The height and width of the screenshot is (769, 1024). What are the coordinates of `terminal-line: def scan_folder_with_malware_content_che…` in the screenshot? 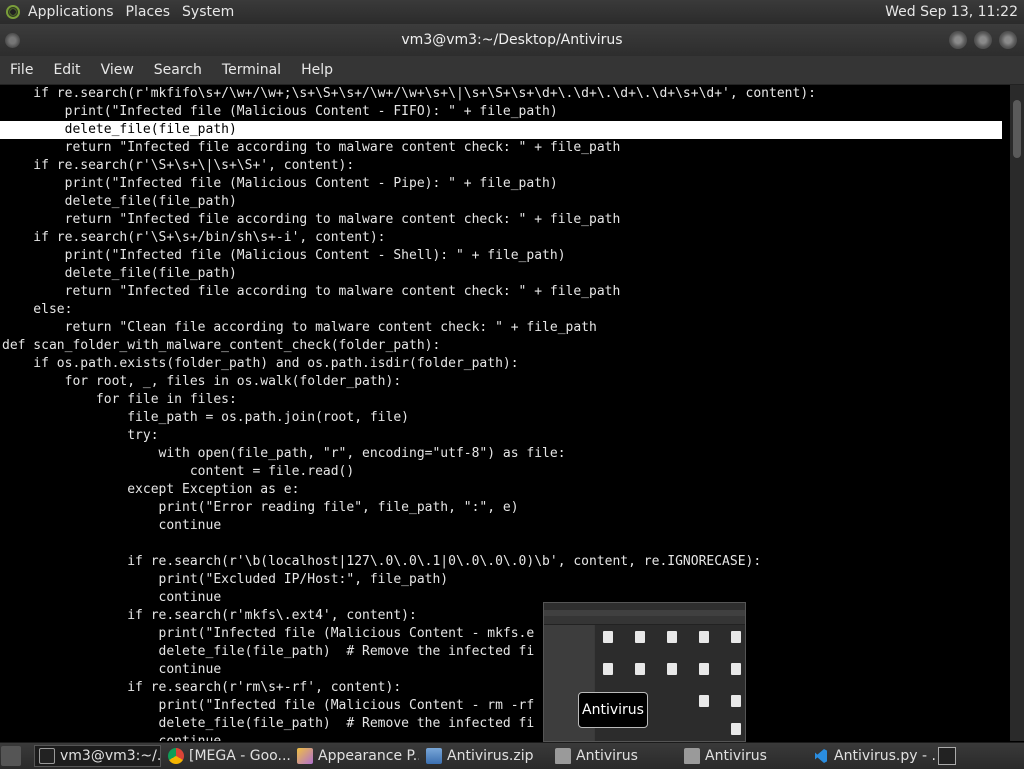 It's located at (221, 345).